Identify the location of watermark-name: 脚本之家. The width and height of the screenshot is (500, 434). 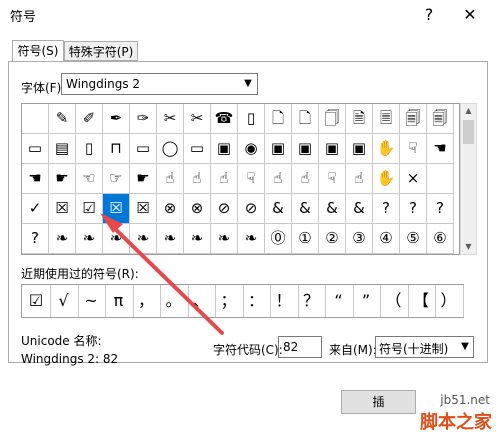
(456, 422).